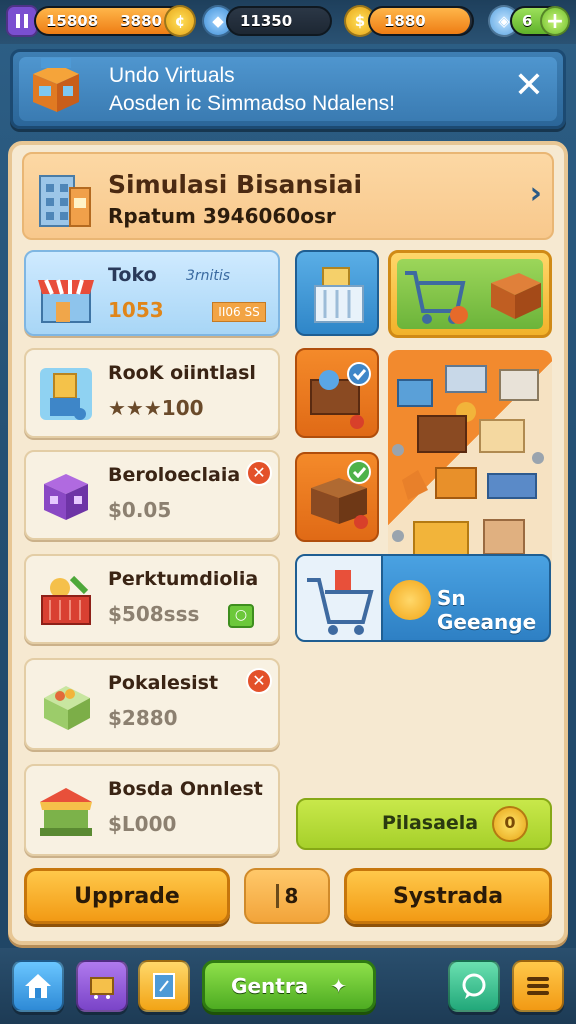 The height and width of the screenshot is (1024, 576). I want to click on middle-button: 8, so click(287, 896).